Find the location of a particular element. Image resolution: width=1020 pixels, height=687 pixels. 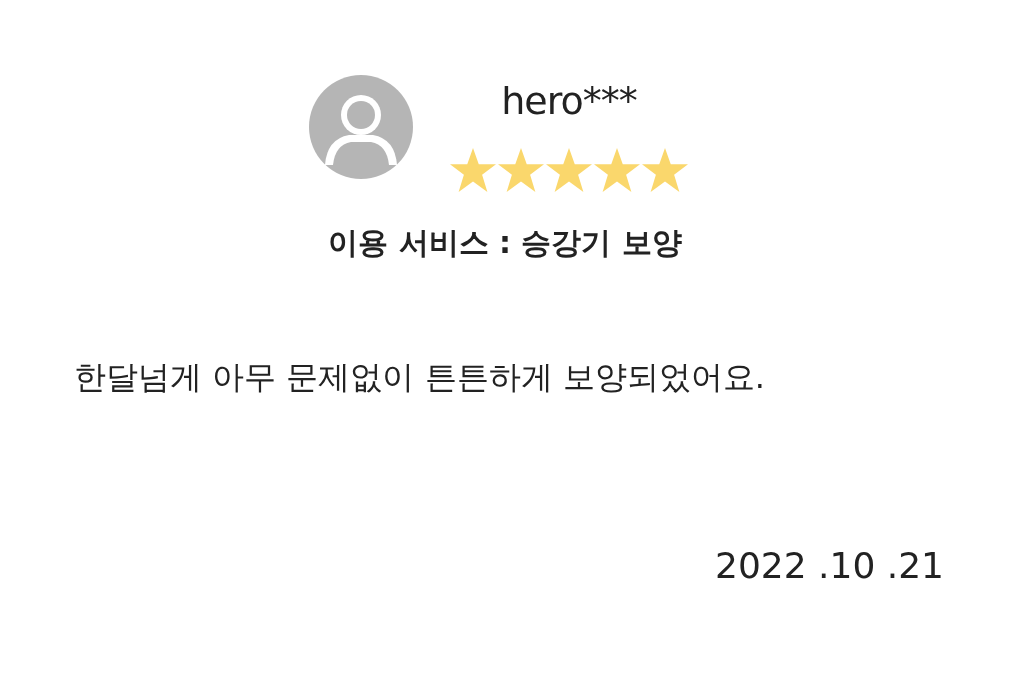

review-text: 한달넘게 아무 문제없이 튼튼하게 보양되었어요. is located at coordinates (420, 377).